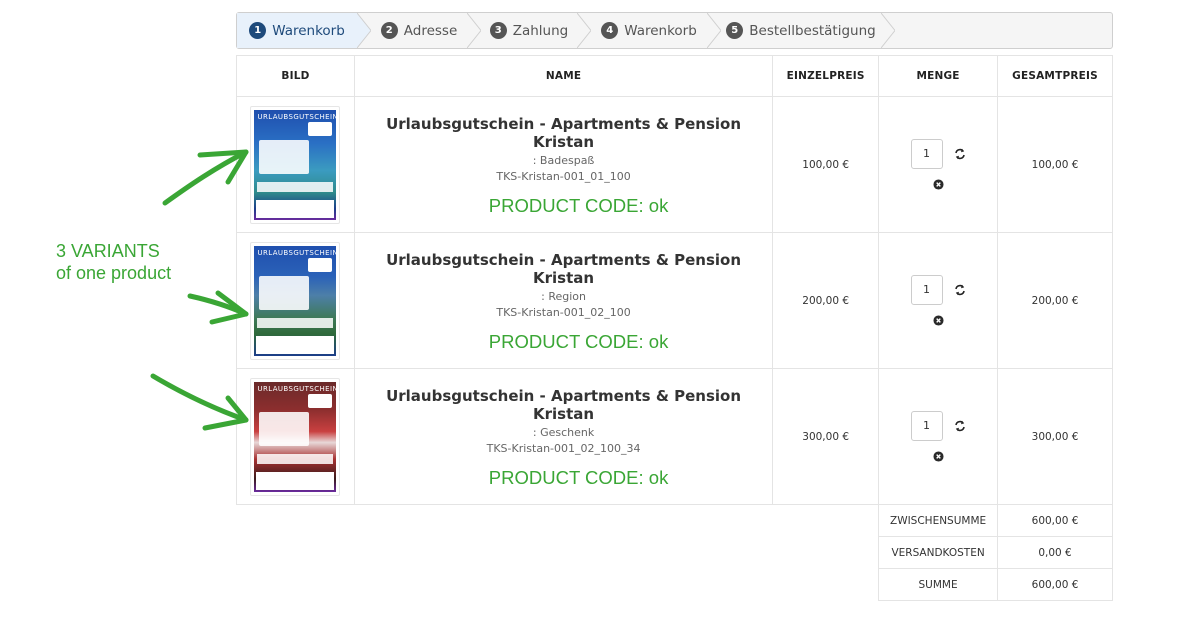  What do you see at coordinates (563, 312) in the screenshot?
I see `product-sku: TKS-Kristan-001_02_100` at bounding box center [563, 312].